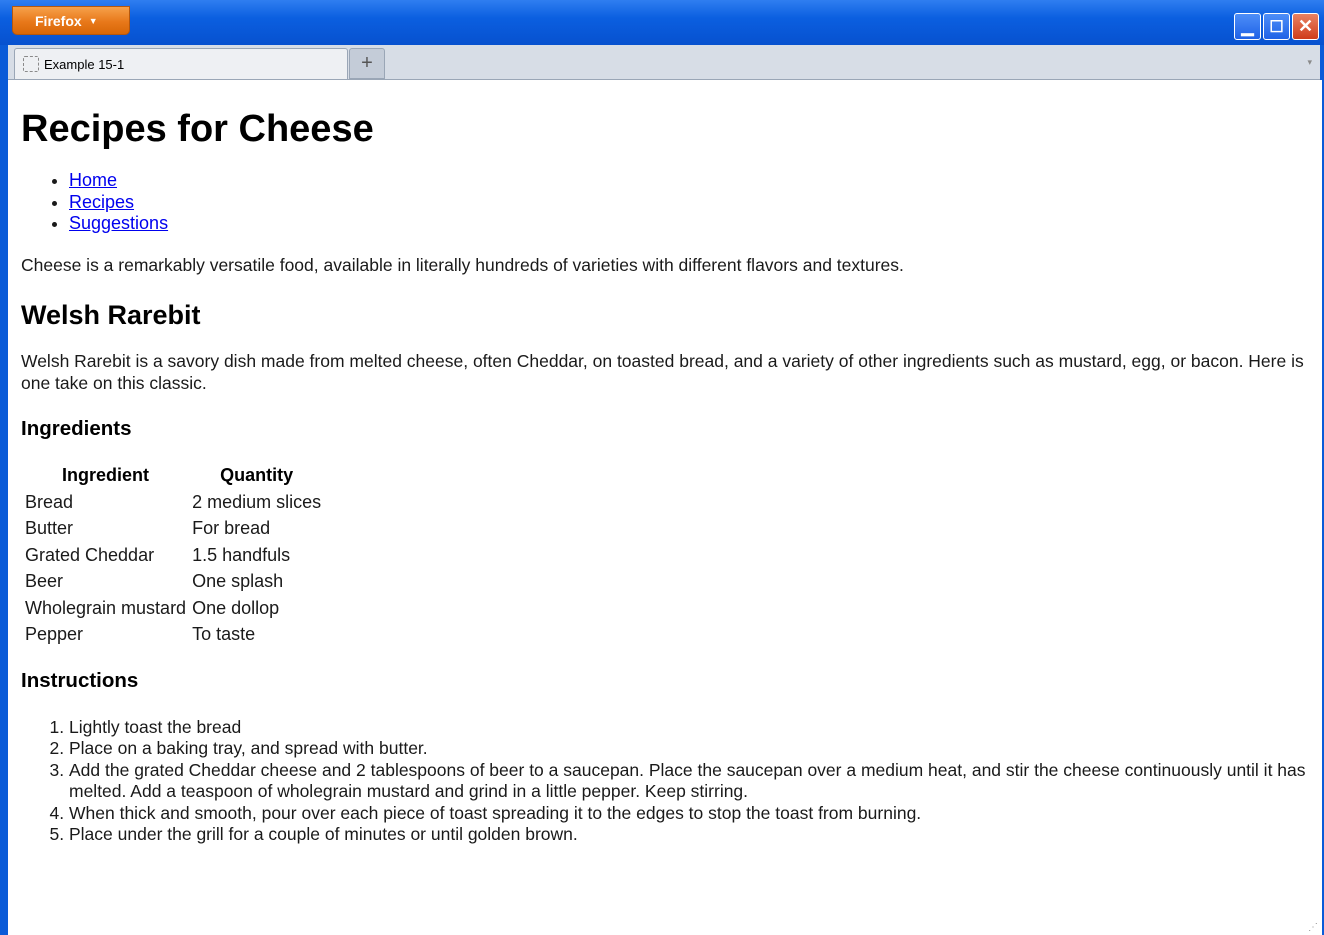 The height and width of the screenshot is (935, 1324). I want to click on window-controls: ▁ ☐ ✕, so click(1276, 26).